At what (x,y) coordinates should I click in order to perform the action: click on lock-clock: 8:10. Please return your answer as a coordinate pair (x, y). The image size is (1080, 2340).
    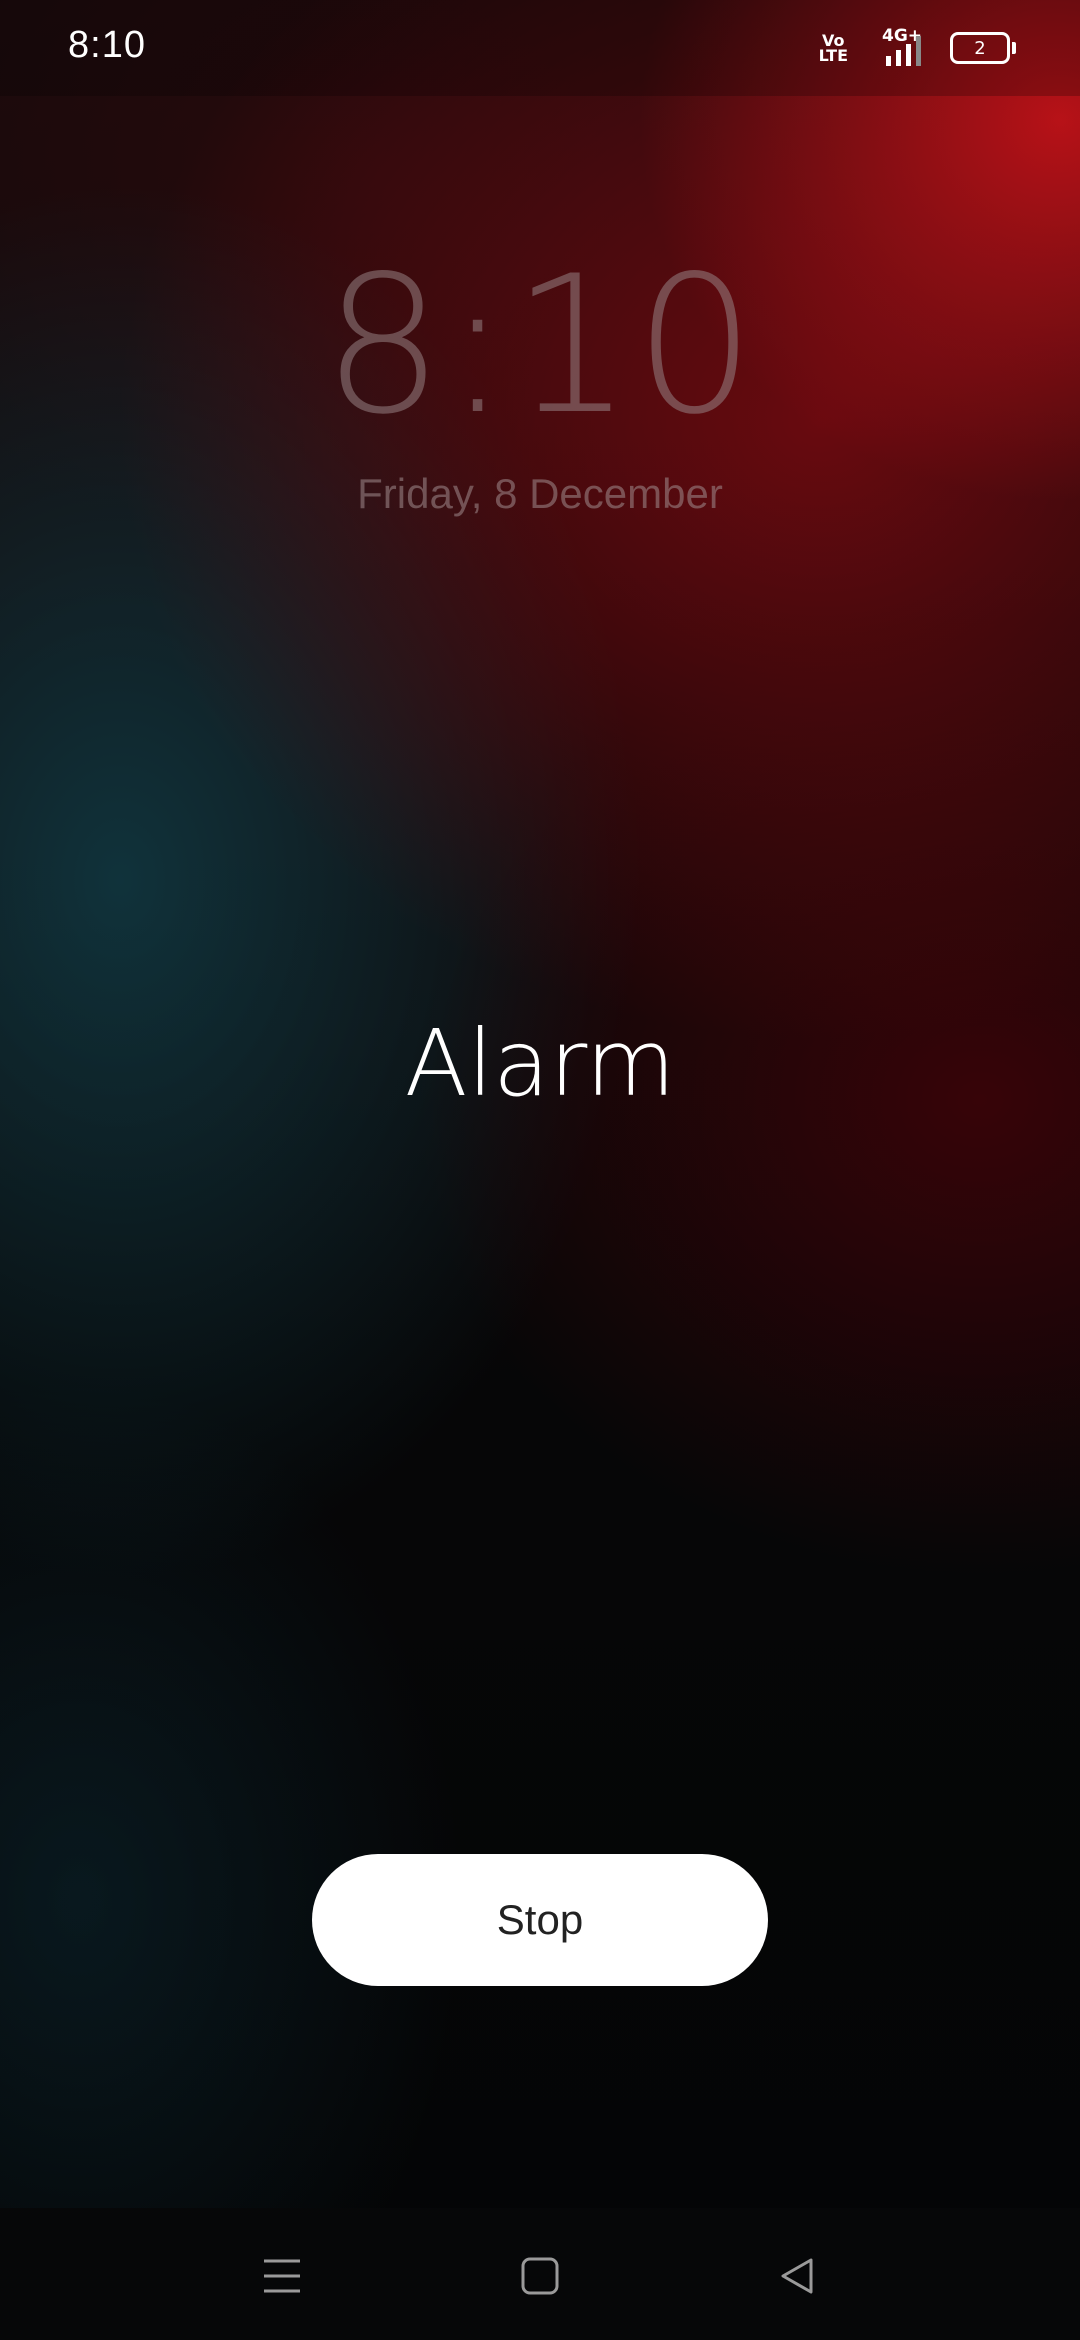
    Looking at the image, I should click on (540, 345).